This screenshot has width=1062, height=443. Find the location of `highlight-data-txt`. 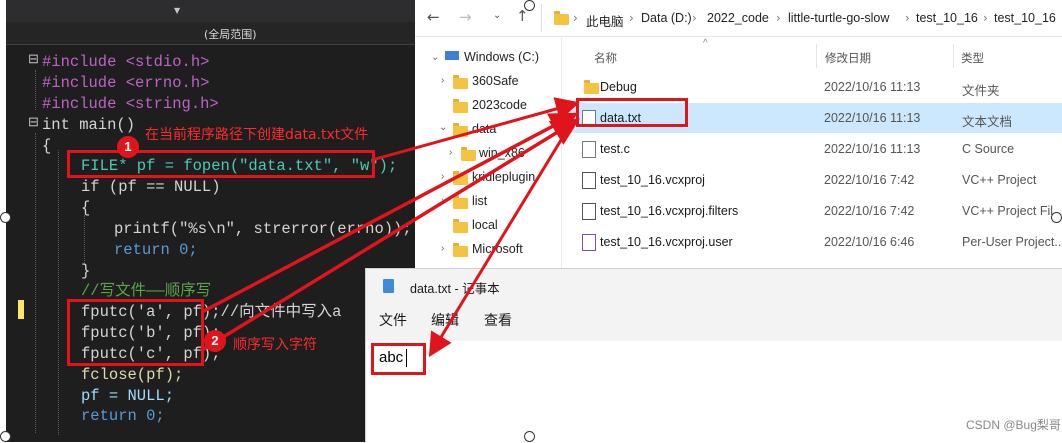

highlight-data-txt is located at coordinates (632, 112).